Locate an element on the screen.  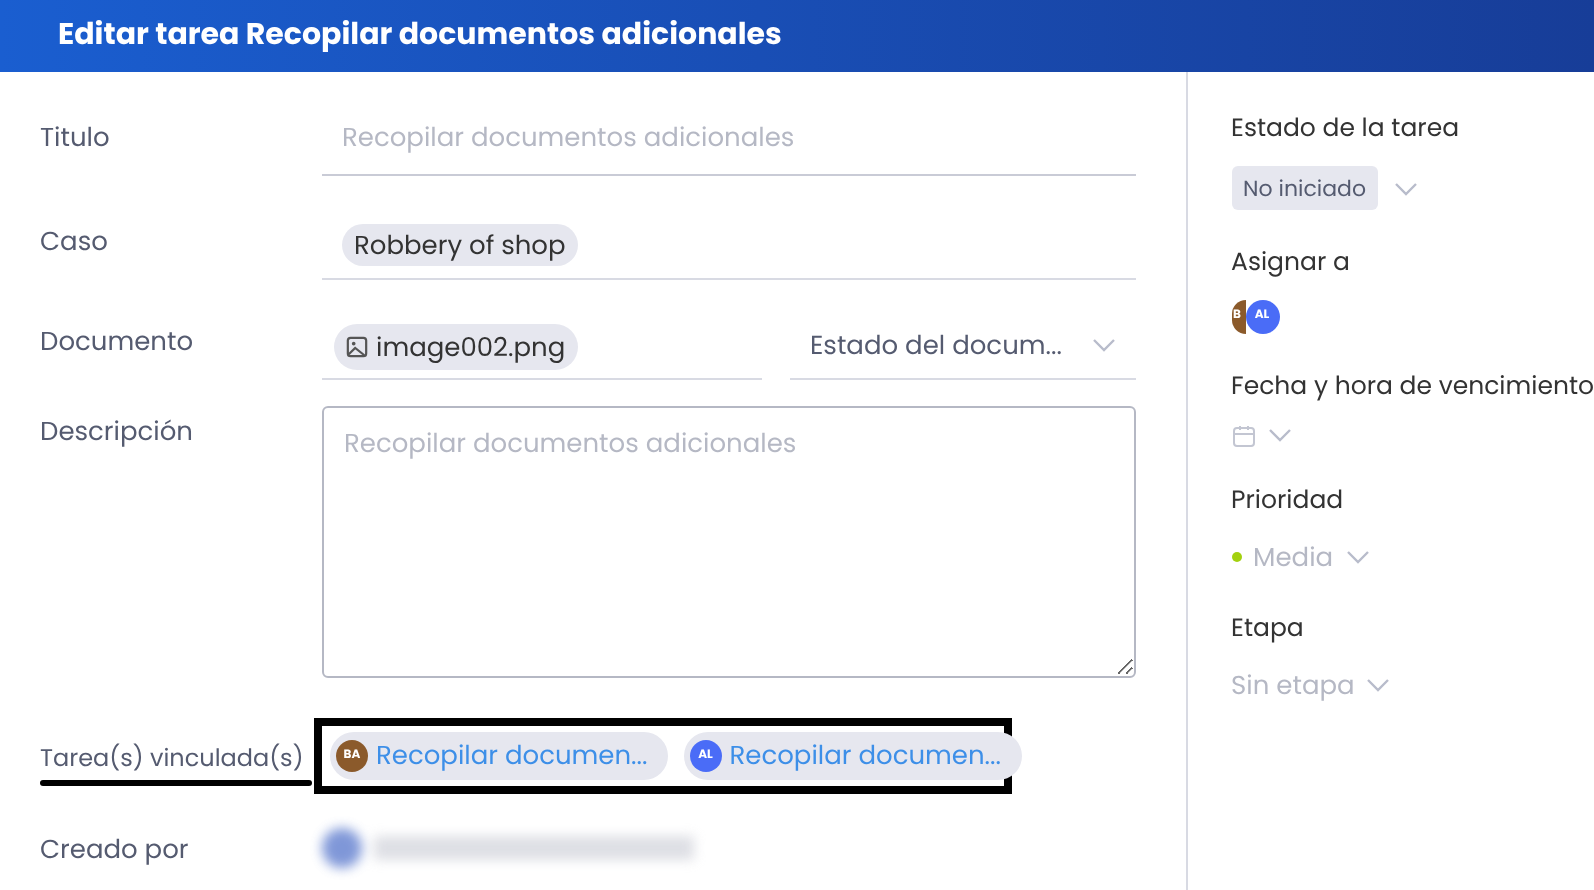
case-field: Robbery of shop is located at coordinates (729, 246).